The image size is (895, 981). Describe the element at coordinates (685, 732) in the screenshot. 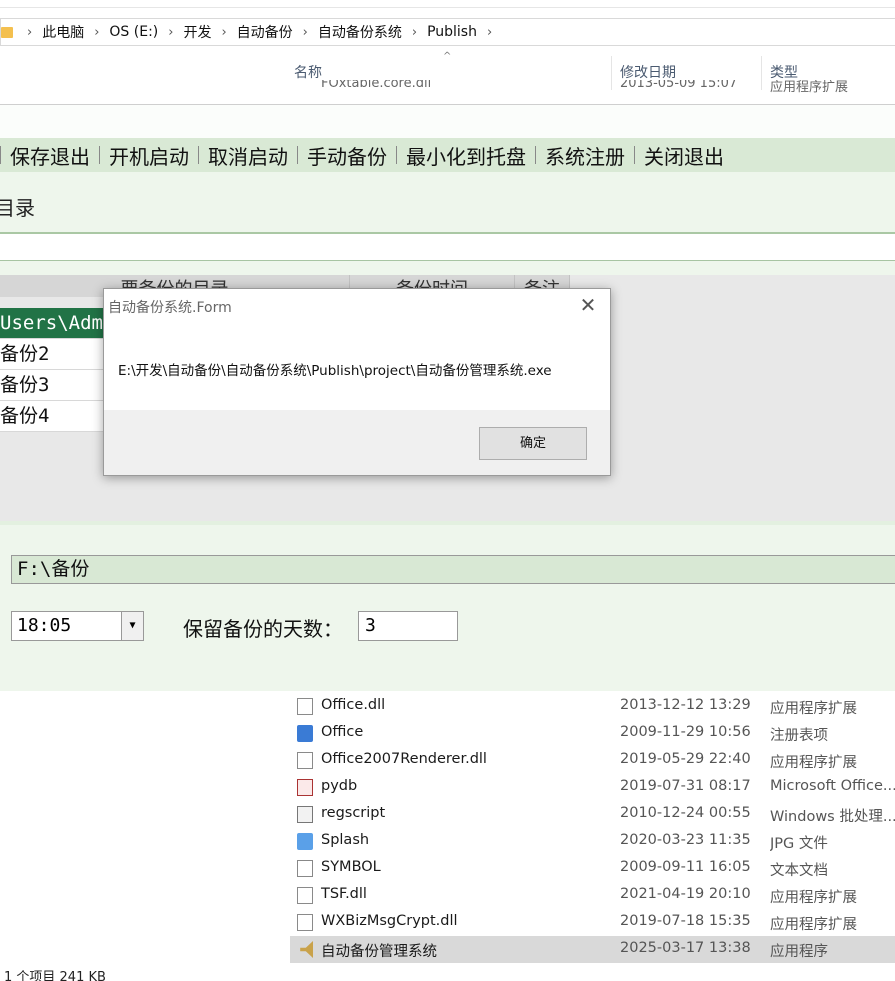

I see `file-date: 2009-11-29 10:56` at that location.